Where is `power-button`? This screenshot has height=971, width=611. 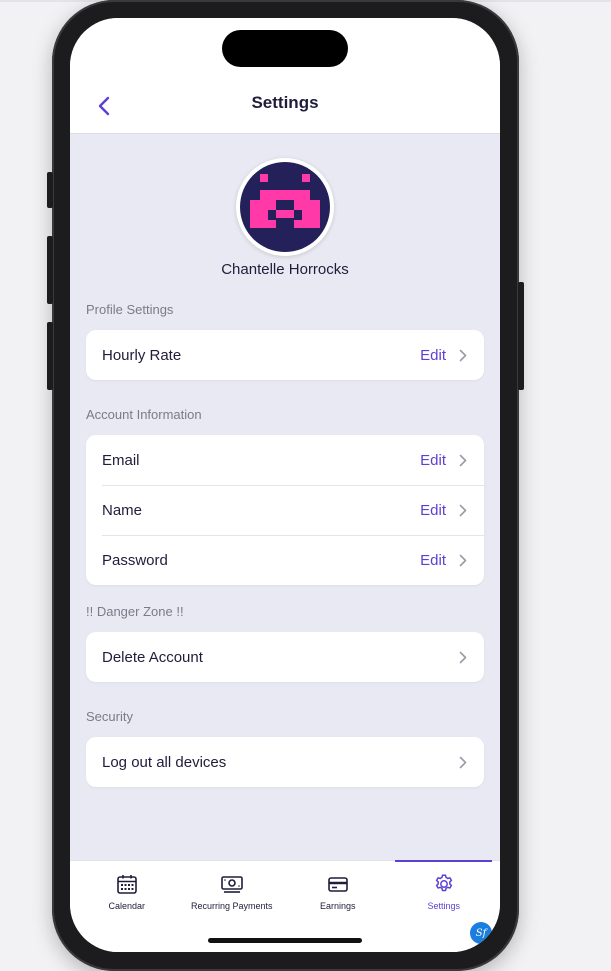
power-button is located at coordinates (521, 336).